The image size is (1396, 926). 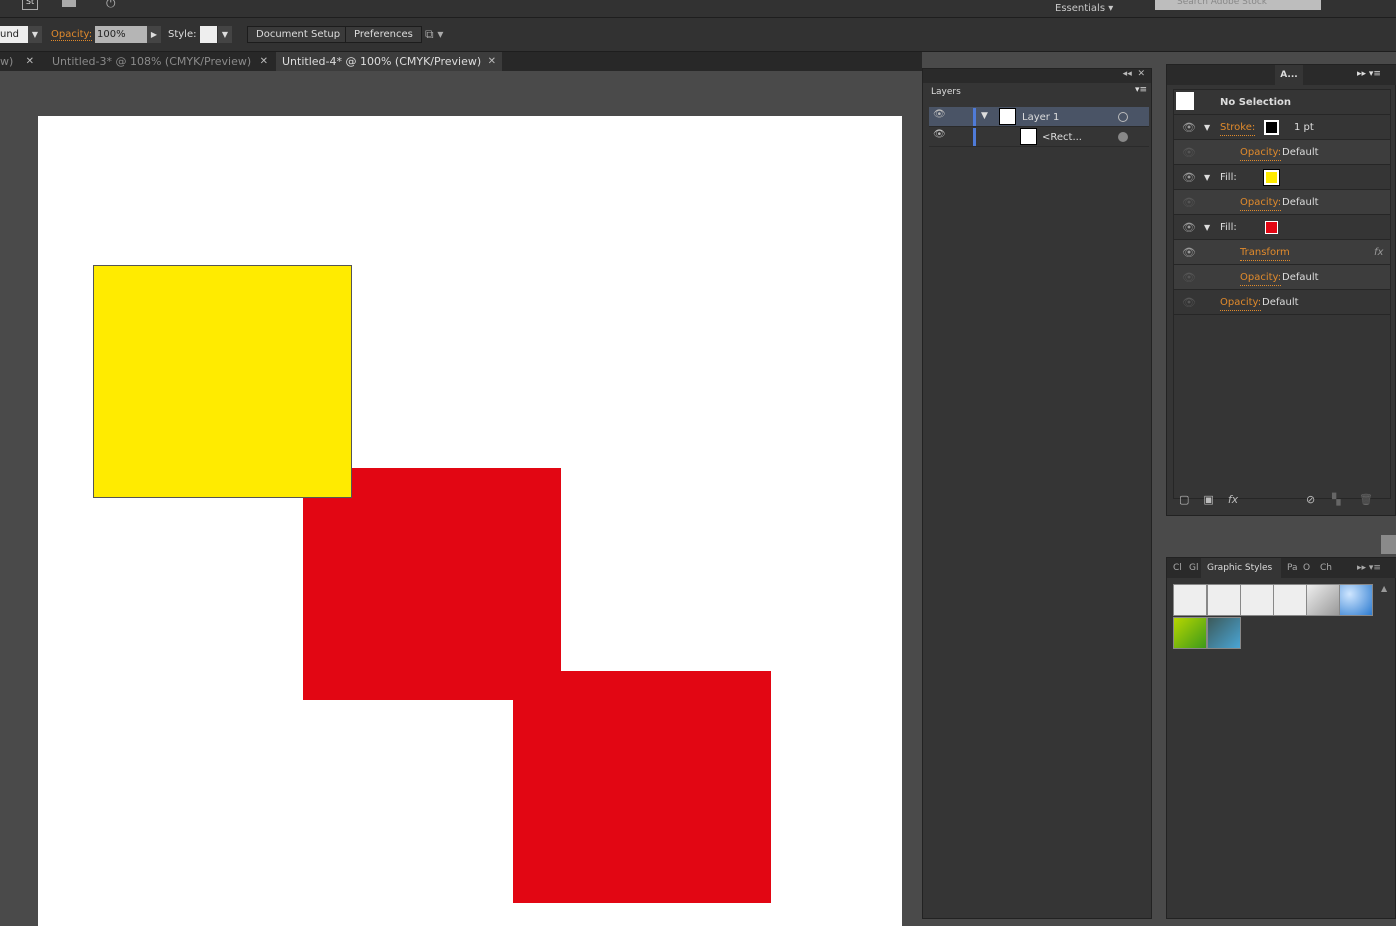 What do you see at coordinates (1224, 600) in the screenshot?
I see `style-swatch-shadow` at bounding box center [1224, 600].